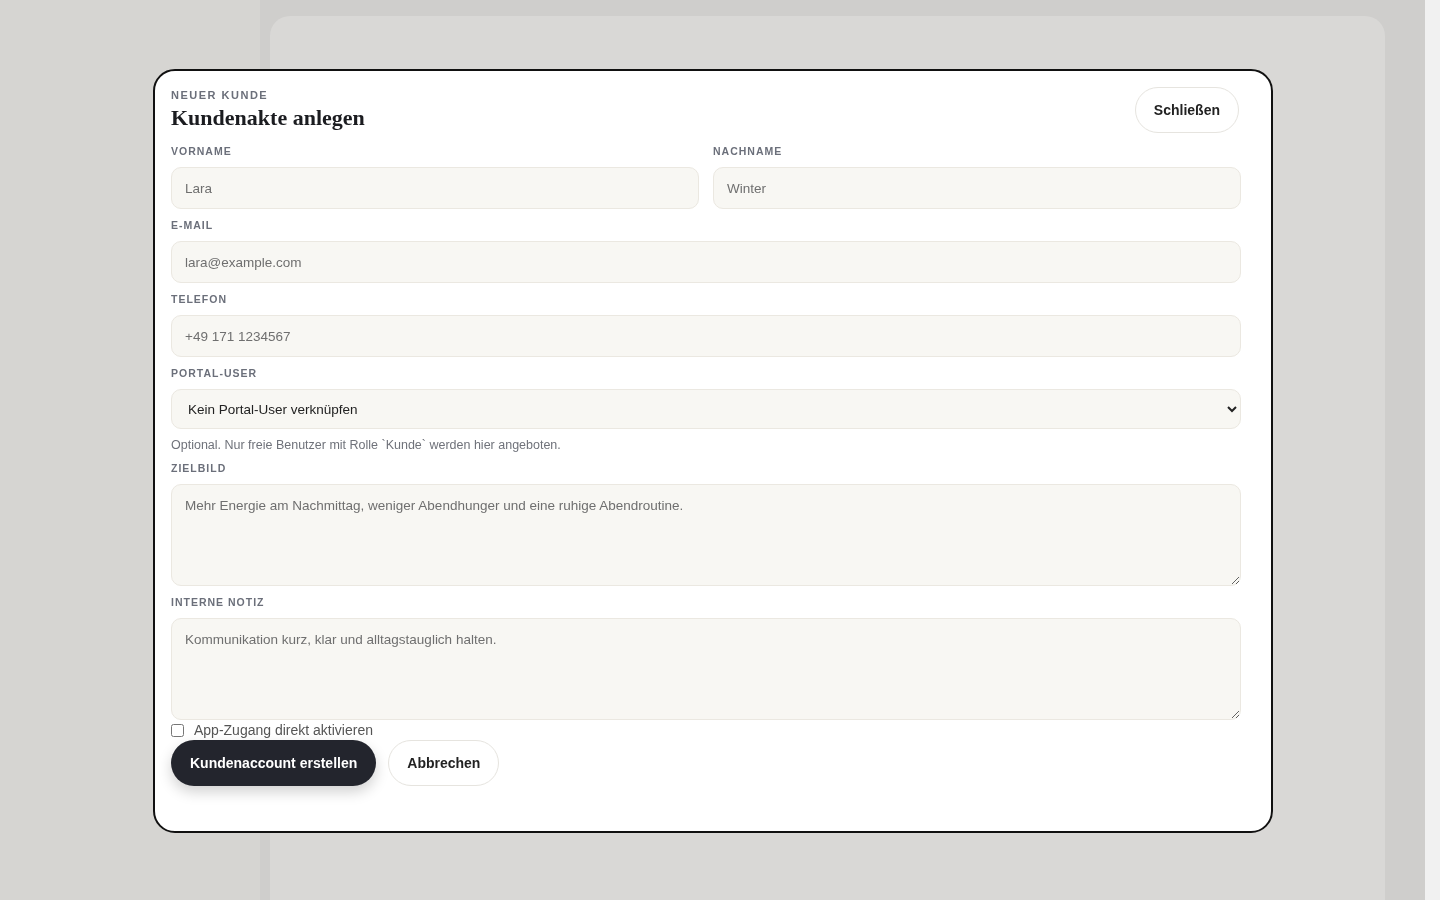 This screenshot has width=1440, height=900. I want to click on cancel-button: Abbrechen, so click(444, 763).